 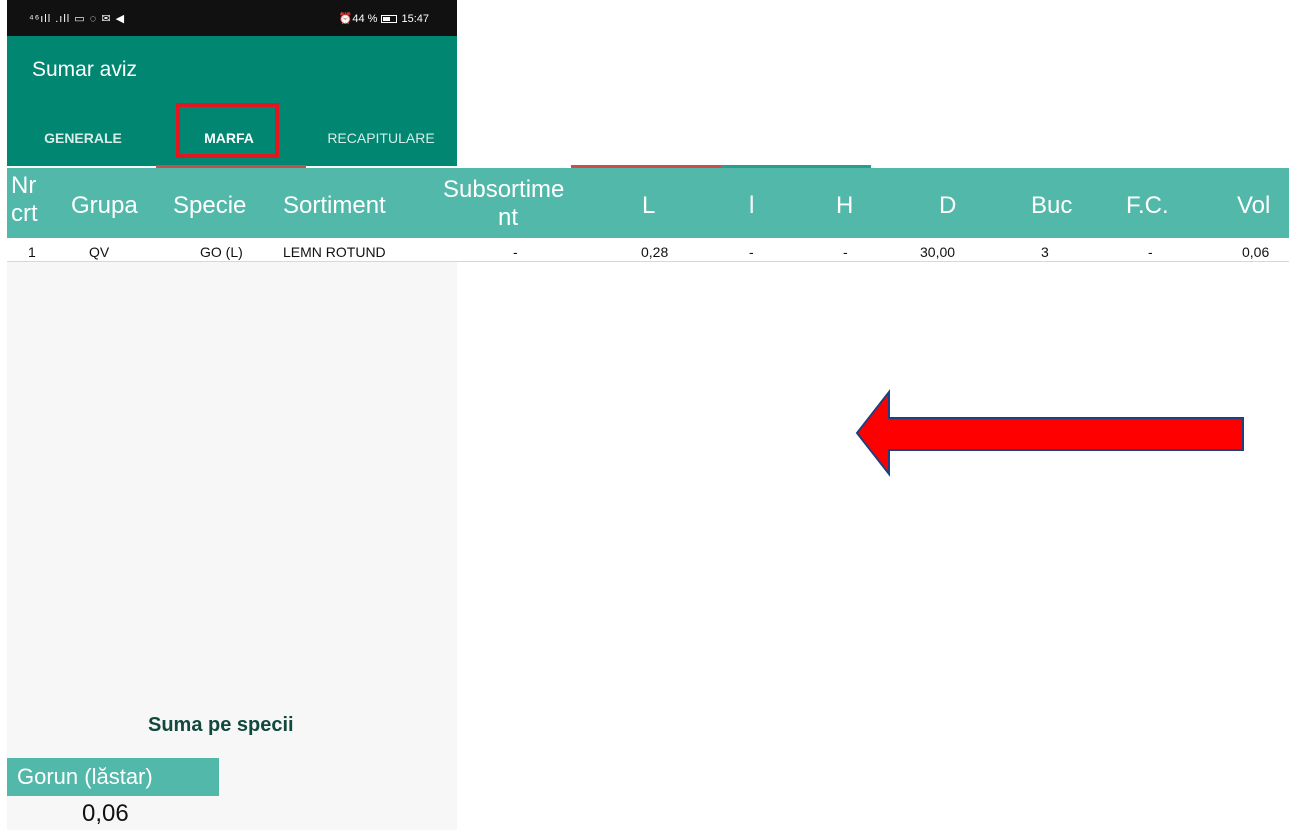 I want to click on status-bar: ⁴⁶ıll .ıll ▭ ◌ ✉ ◀ ⏰44 % 15:47, so click(x=232, y=18).